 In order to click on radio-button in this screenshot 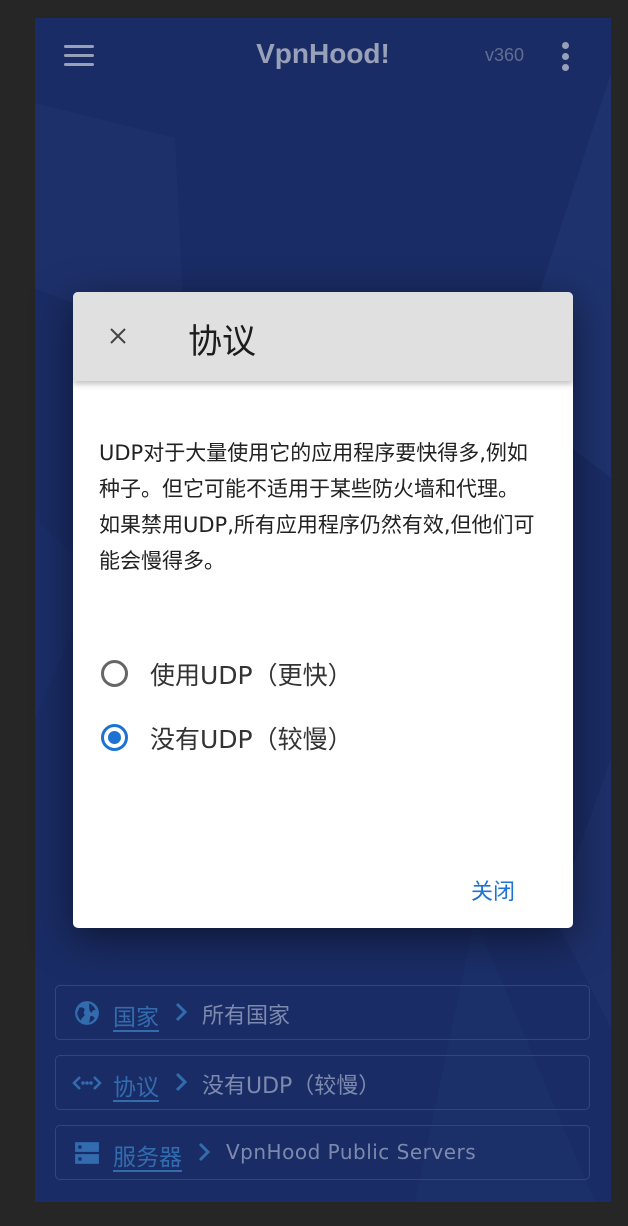, I will do `click(114, 673)`.